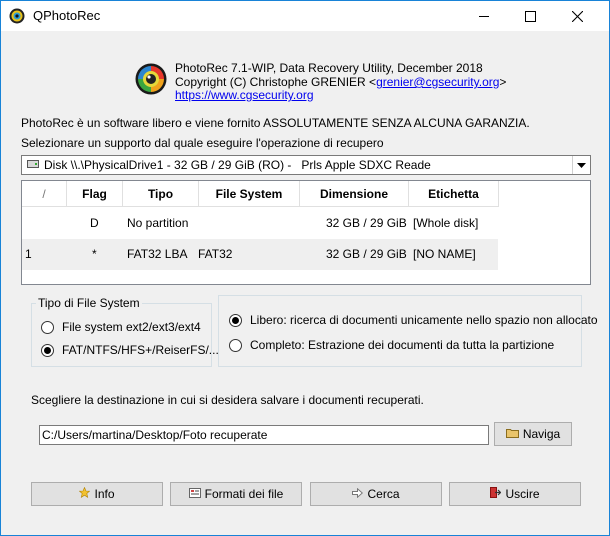  I want to click on minimize-icon, so click(484, 16).